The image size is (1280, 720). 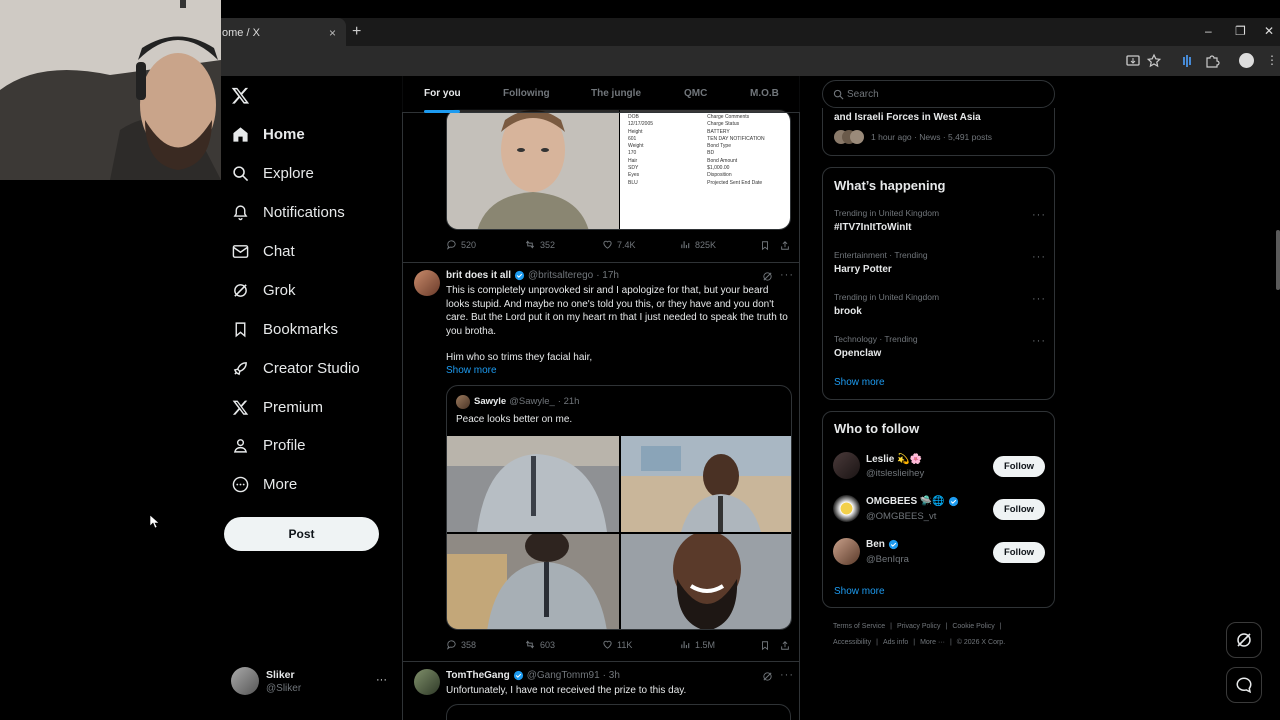 What do you see at coordinates (273, 173) in the screenshot?
I see `nav-explore: Explore` at bounding box center [273, 173].